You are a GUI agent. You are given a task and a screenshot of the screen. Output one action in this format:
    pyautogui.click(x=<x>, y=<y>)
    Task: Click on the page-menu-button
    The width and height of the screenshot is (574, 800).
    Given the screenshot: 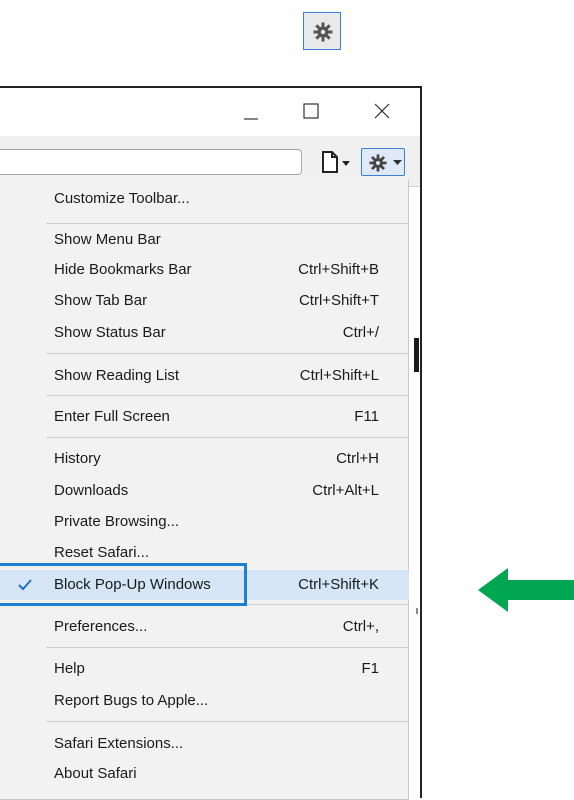 What is the action you would take?
    pyautogui.click(x=338, y=162)
    